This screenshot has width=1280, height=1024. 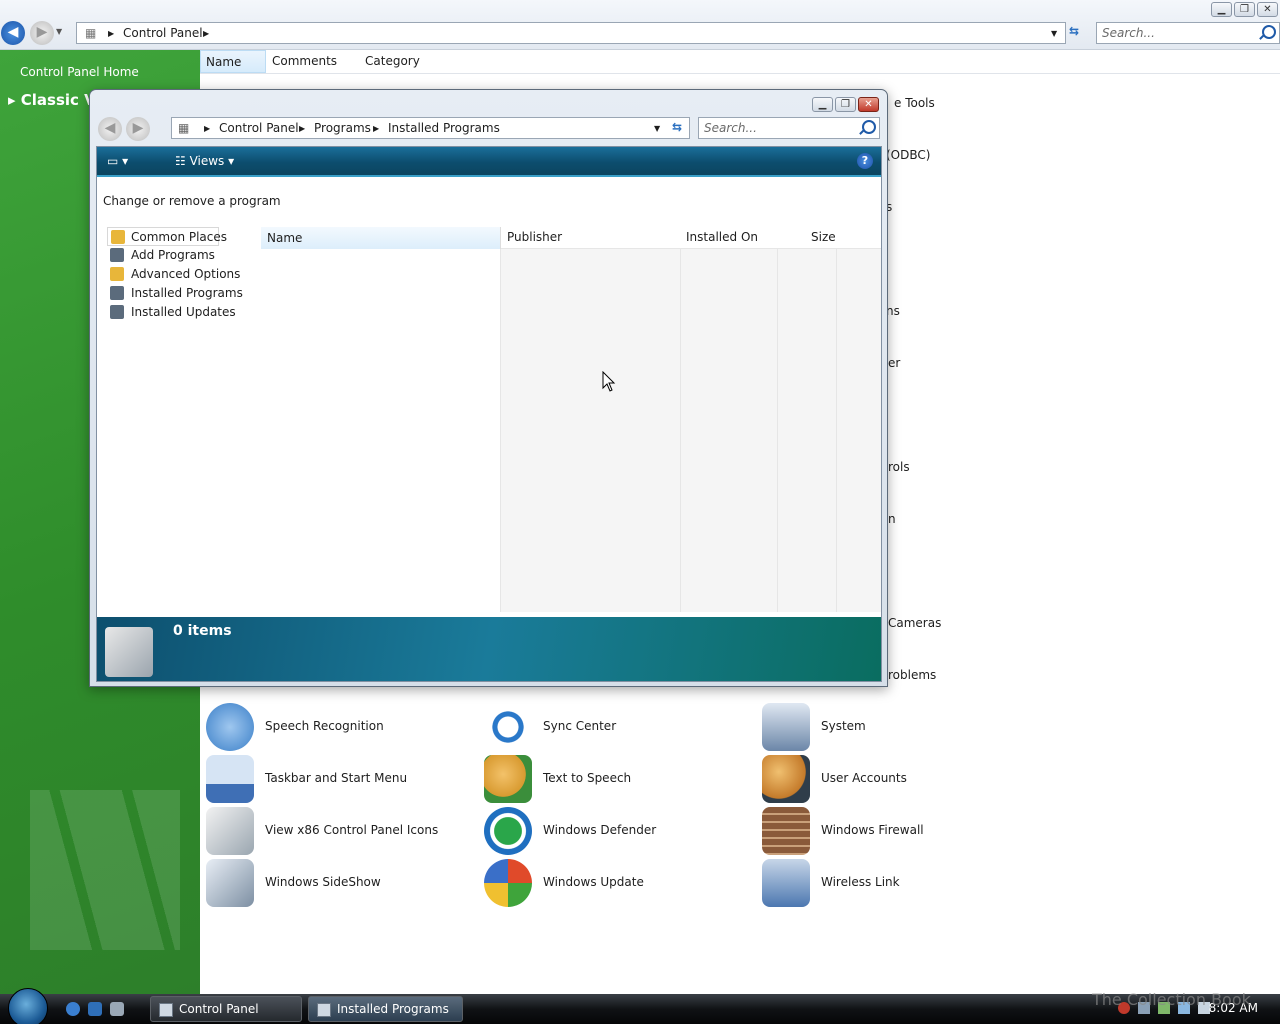 I want to click on recent-pages-arrow-icon: ▼, so click(x=59, y=31).